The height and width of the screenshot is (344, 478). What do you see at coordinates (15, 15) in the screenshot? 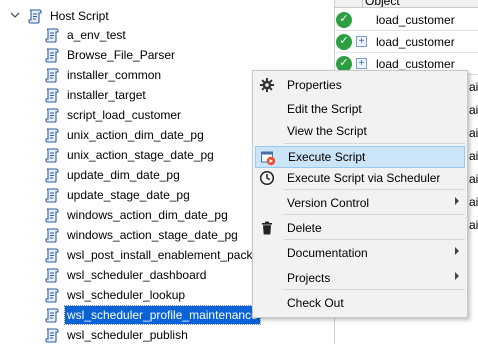
I see `chevron-down-icon` at bounding box center [15, 15].